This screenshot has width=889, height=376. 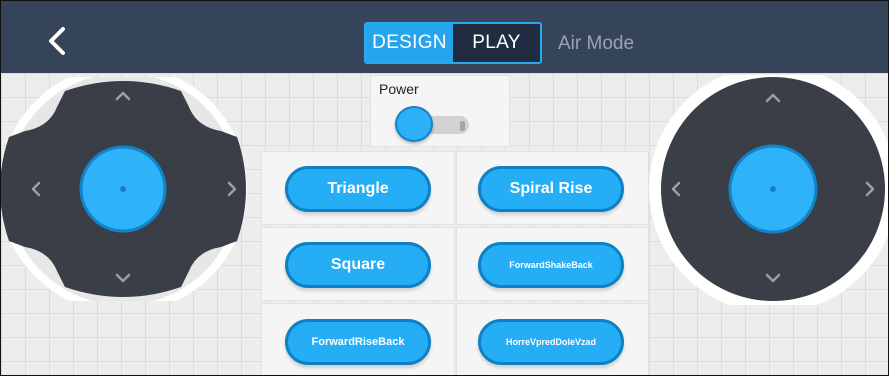 I want to click on square-button: Square, so click(x=358, y=265).